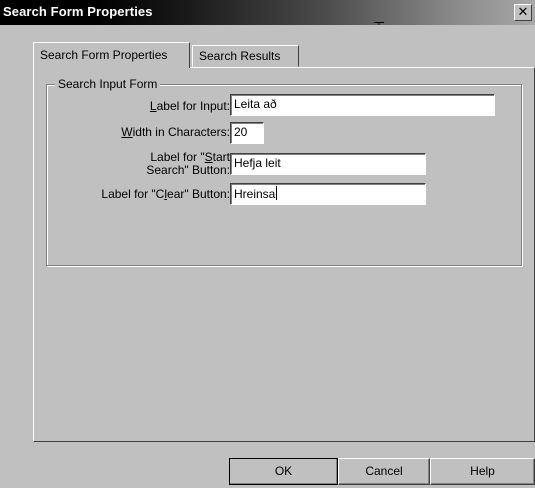 Image resolution: width=535 pixels, height=488 pixels. Describe the element at coordinates (175, 132) in the screenshot. I see `width-in-characters-label: Width in Characters:` at that location.